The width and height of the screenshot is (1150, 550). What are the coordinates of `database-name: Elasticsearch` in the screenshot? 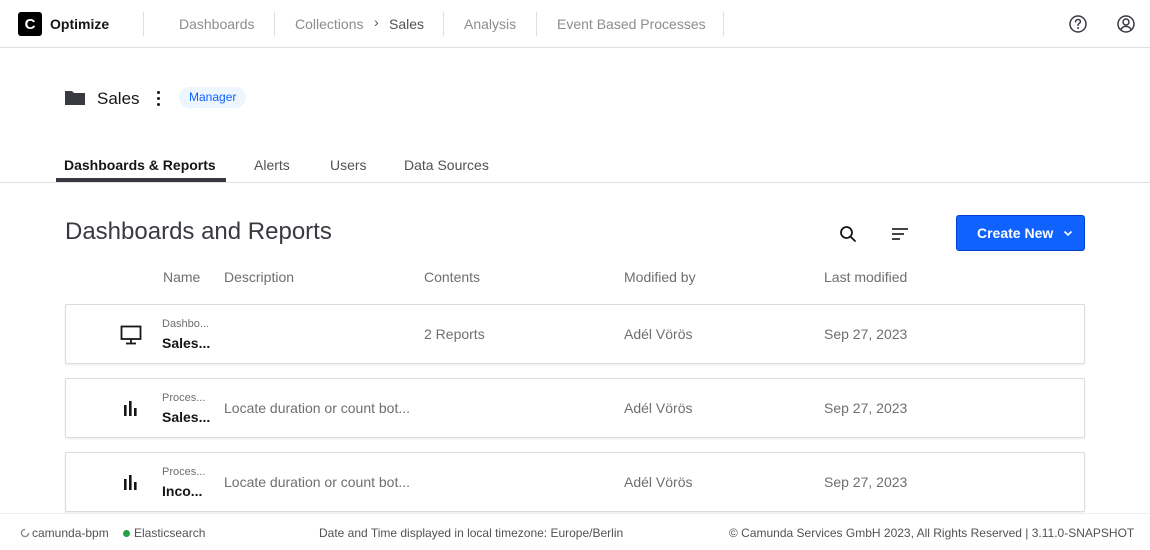 It's located at (170, 533).